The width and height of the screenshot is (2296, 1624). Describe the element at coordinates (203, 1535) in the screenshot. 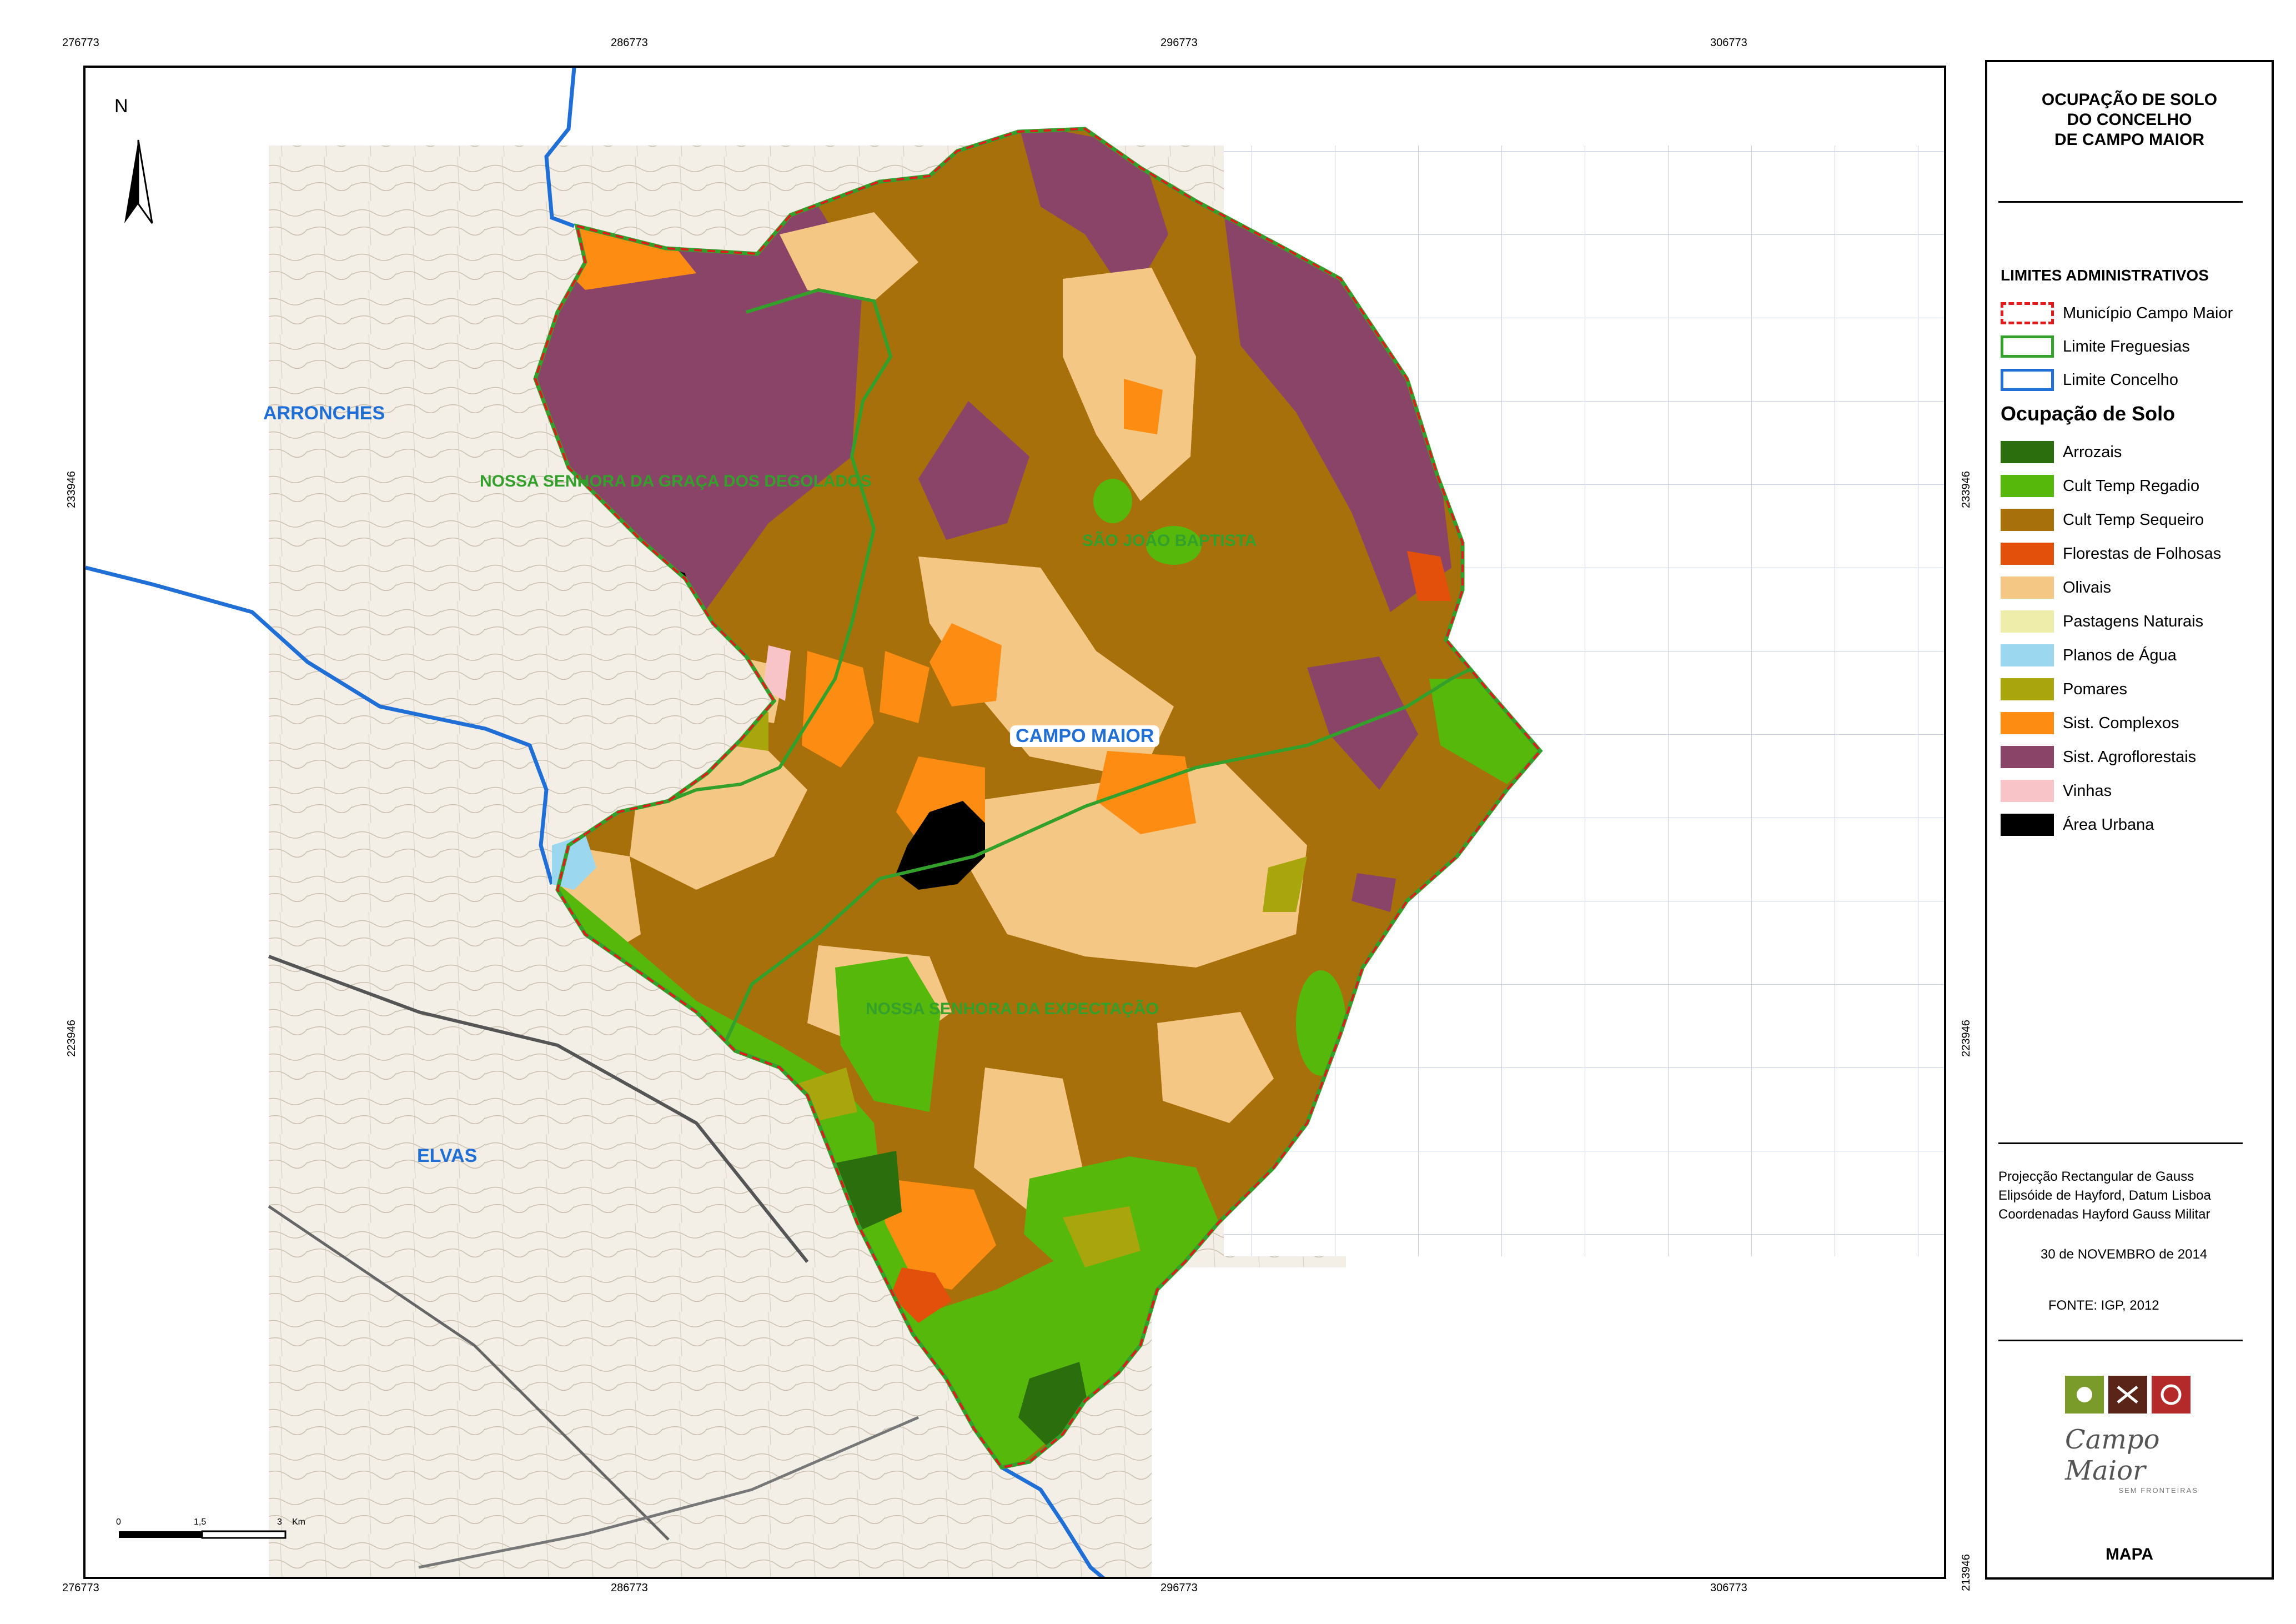

I see `scale-bar` at that location.